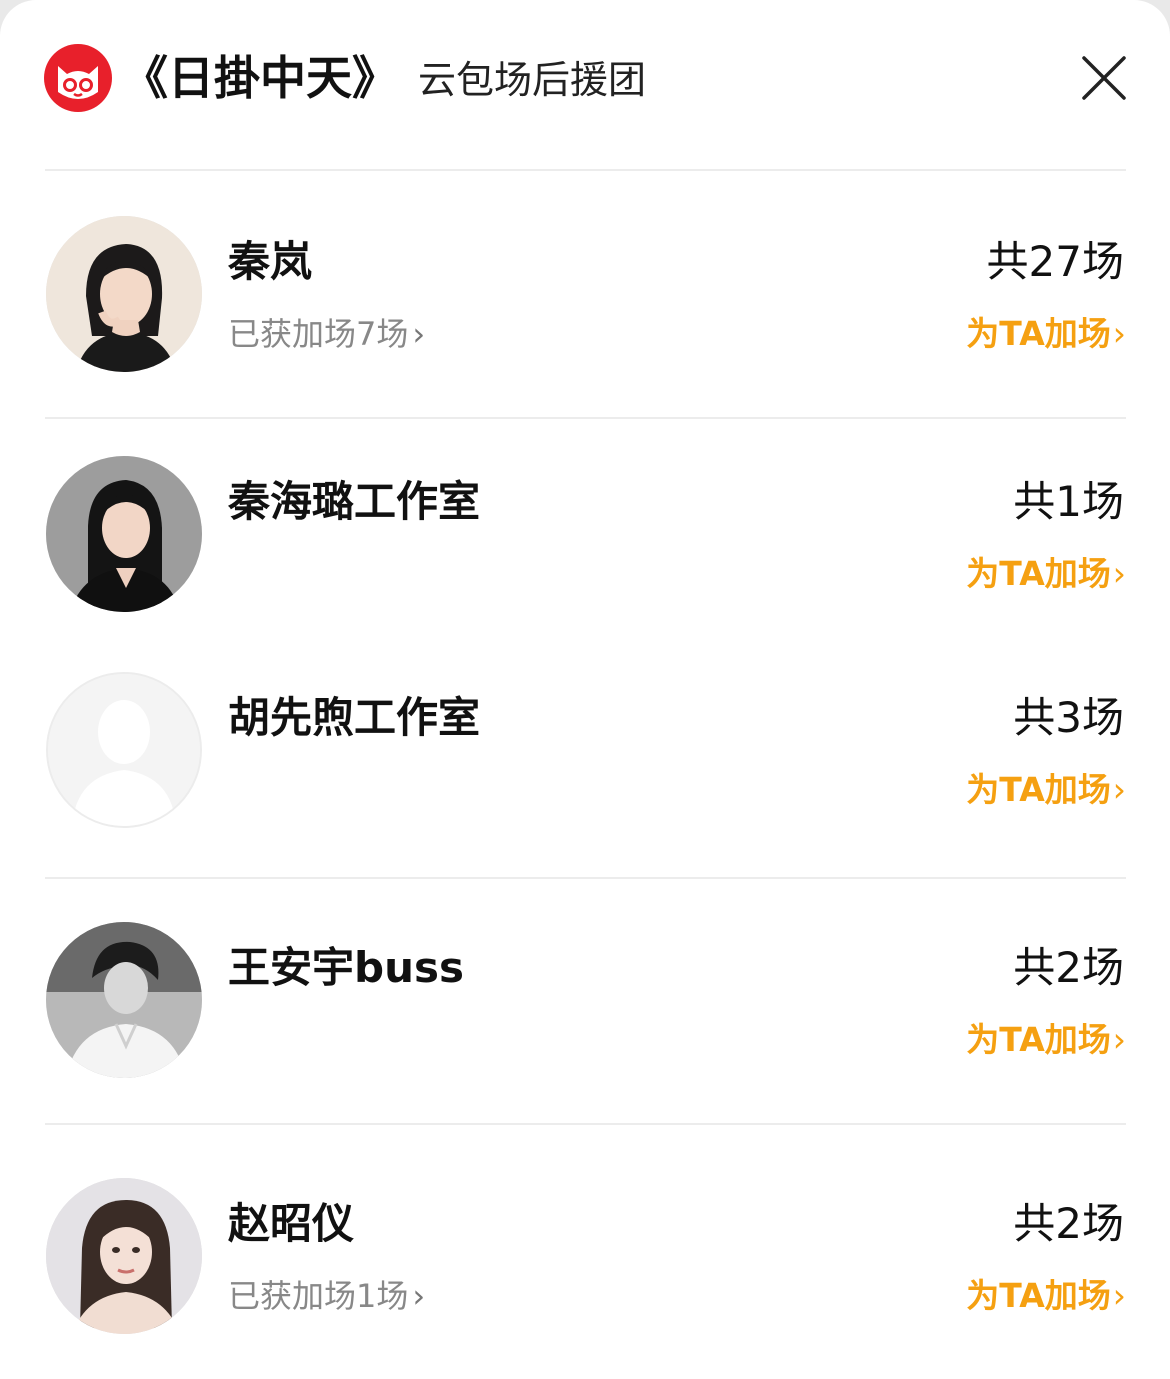  What do you see at coordinates (354, 501) in the screenshot?
I see `supporter-name: 秦海璐工作室` at bounding box center [354, 501].